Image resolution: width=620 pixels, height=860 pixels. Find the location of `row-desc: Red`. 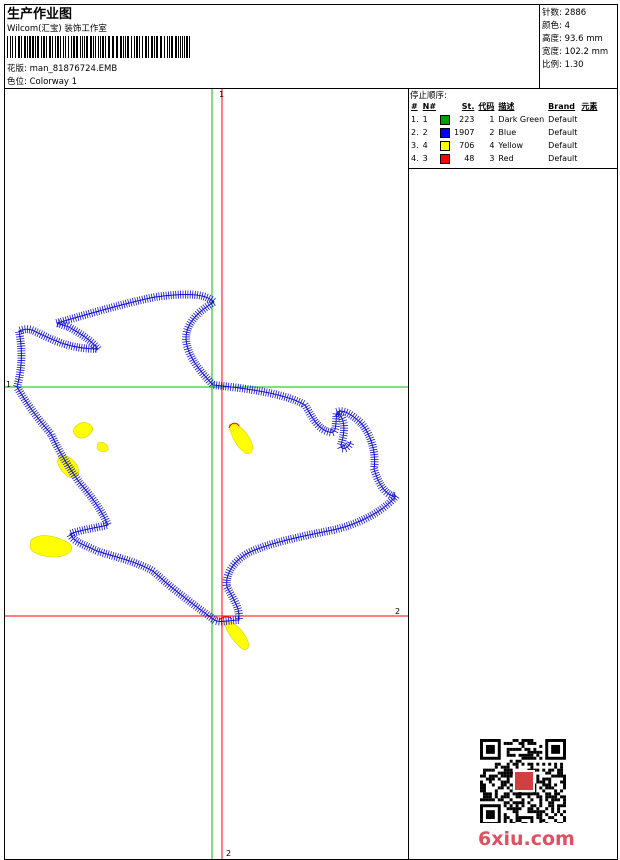

row-desc: Red is located at coordinates (506, 158).